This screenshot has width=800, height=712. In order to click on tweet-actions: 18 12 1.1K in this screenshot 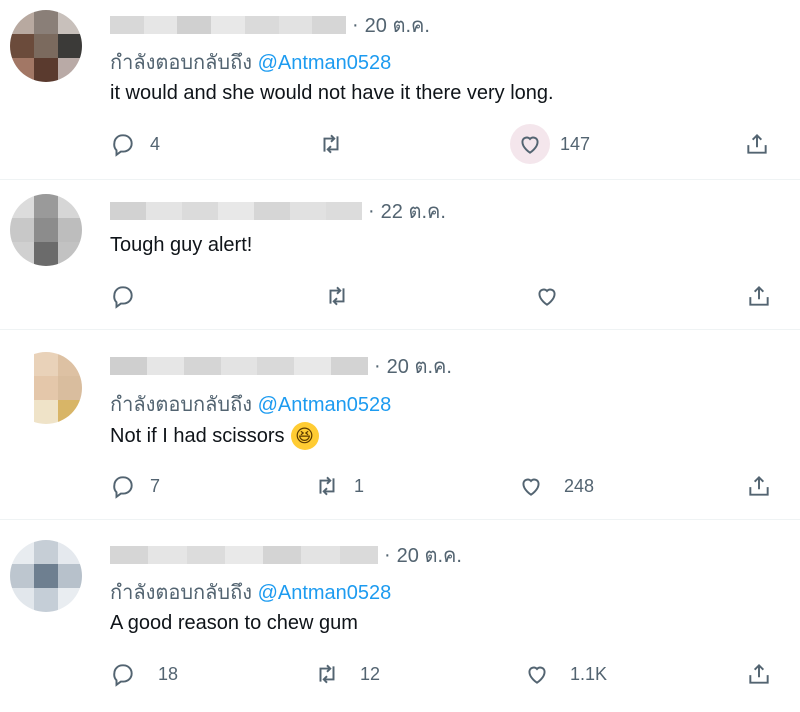, I will do `click(441, 674)`.